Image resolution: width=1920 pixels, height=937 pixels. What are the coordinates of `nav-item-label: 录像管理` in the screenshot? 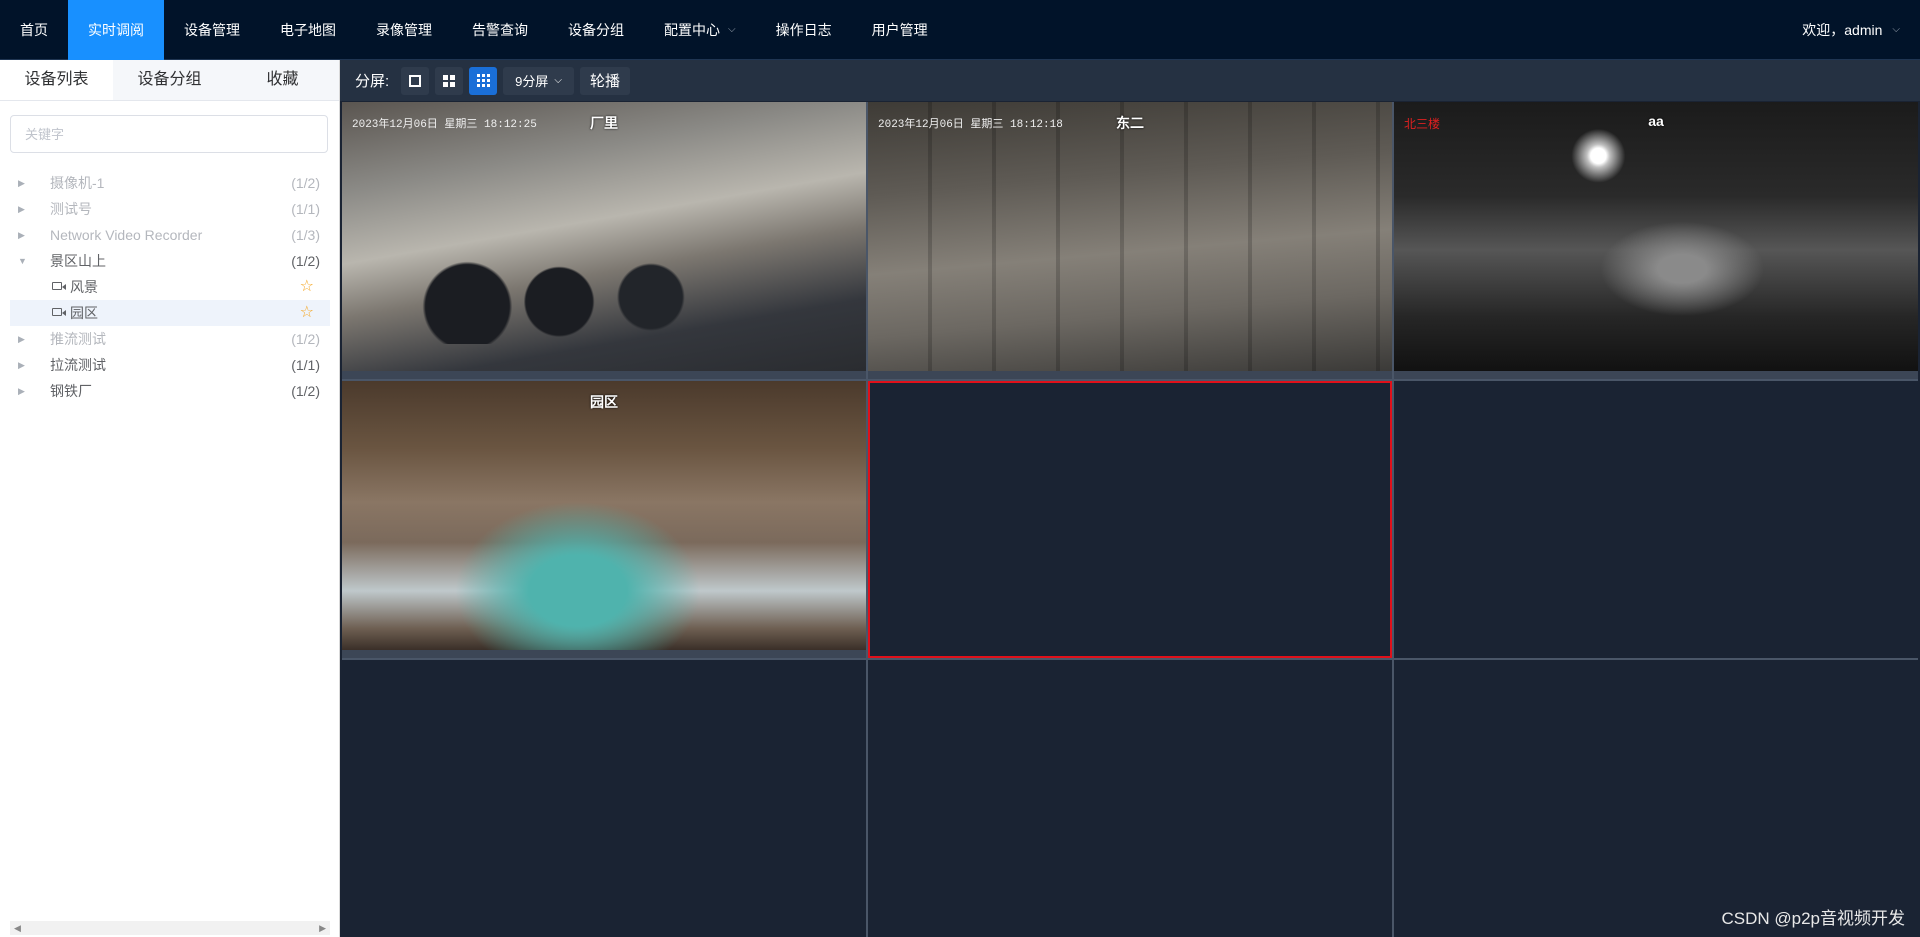 It's located at (404, 30).